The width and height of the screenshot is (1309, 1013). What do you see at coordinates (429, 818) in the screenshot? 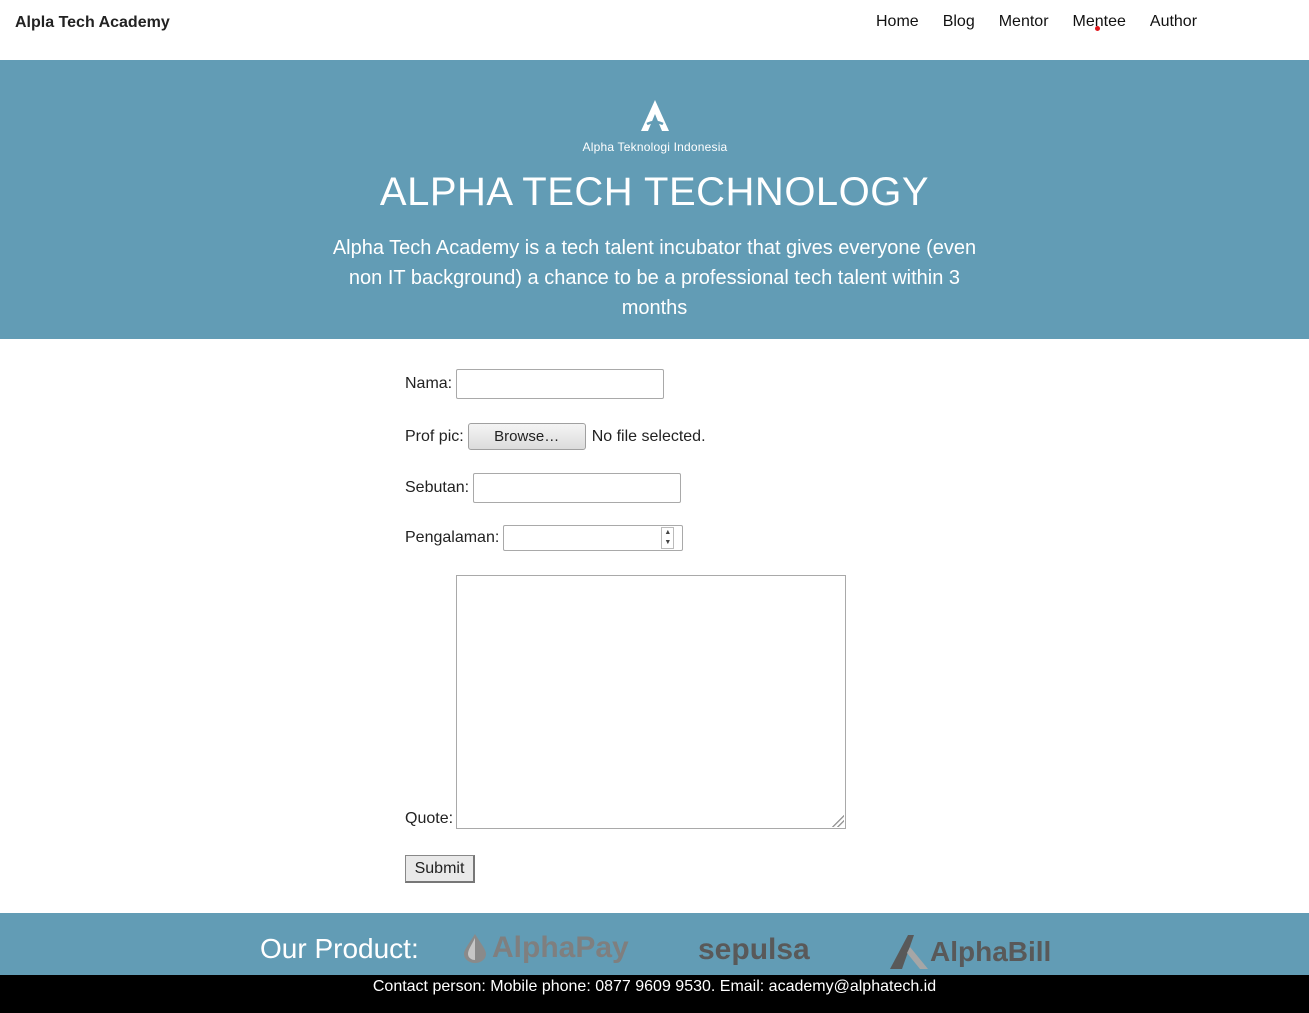
I see `quote-label: Quote:` at bounding box center [429, 818].